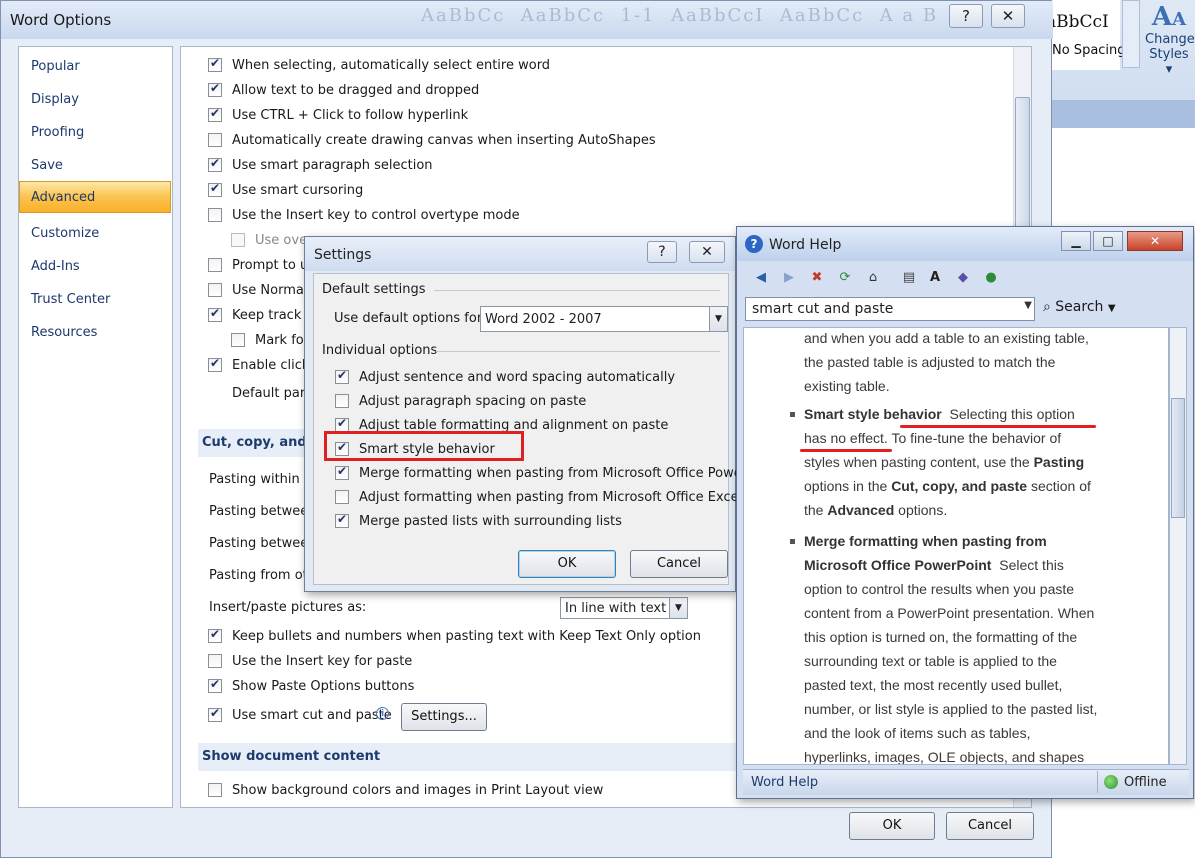  I want to click on refresh-icon: ⟳, so click(845, 278).